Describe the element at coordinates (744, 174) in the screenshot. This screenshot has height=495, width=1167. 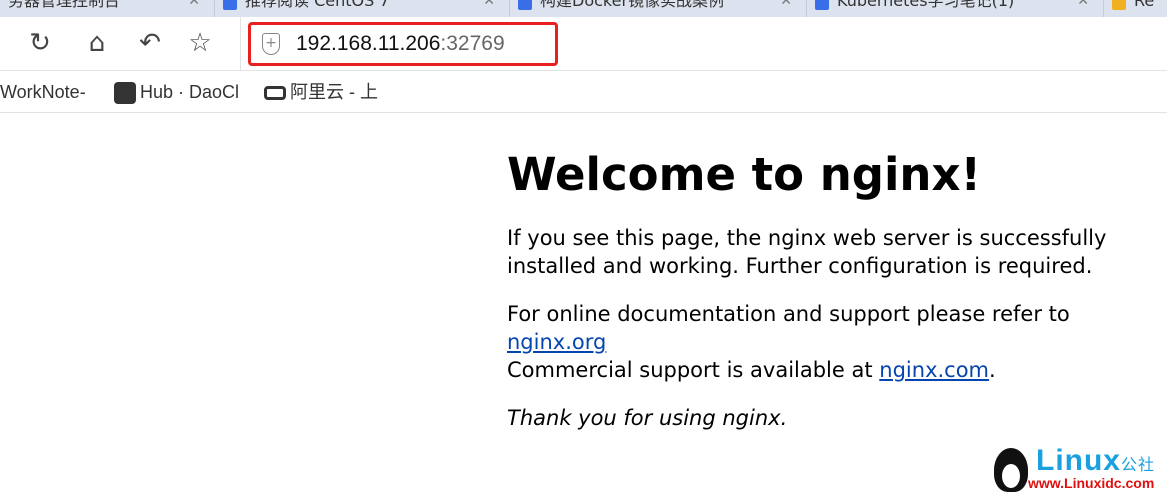
I see `page-title: Welcome to nginx!` at that location.